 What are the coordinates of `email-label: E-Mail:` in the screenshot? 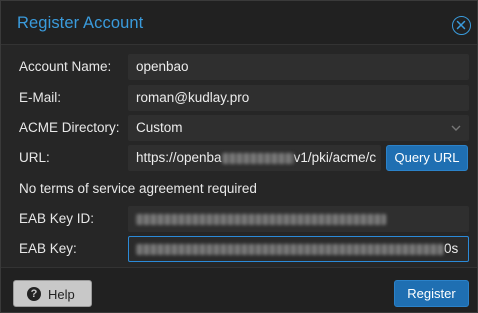 It's located at (40, 97).